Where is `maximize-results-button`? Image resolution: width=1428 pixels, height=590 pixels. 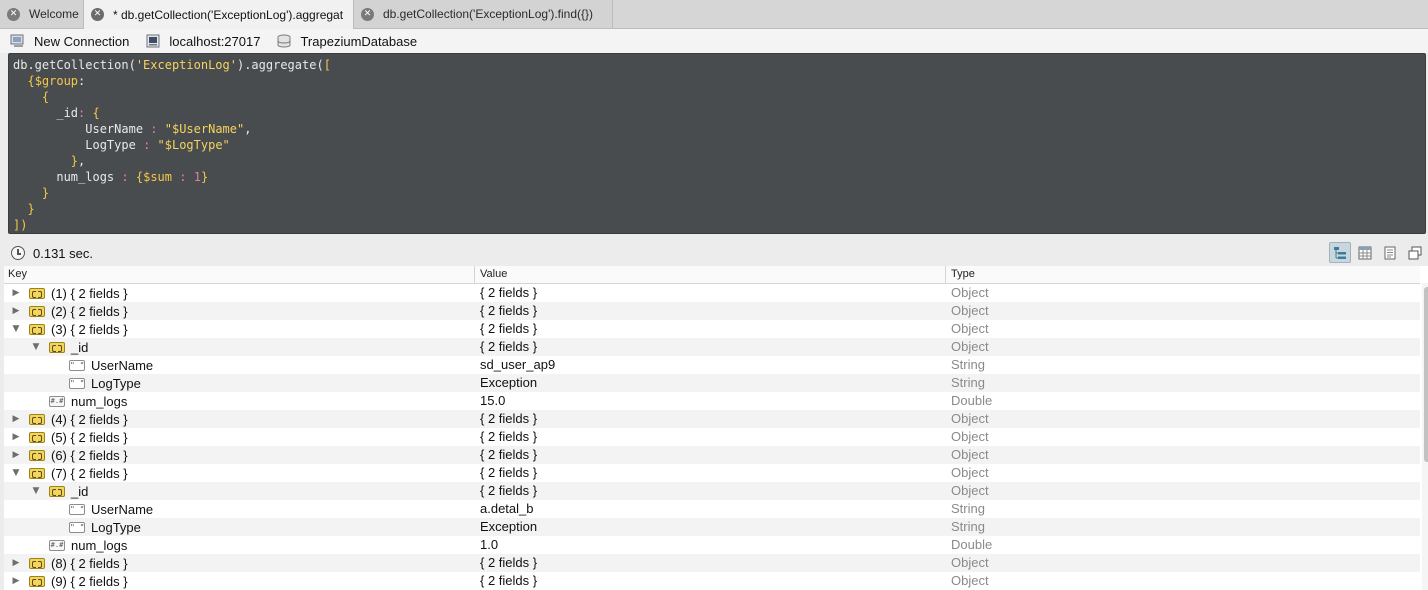 maximize-results-button is located at coordinates (1415, 252).